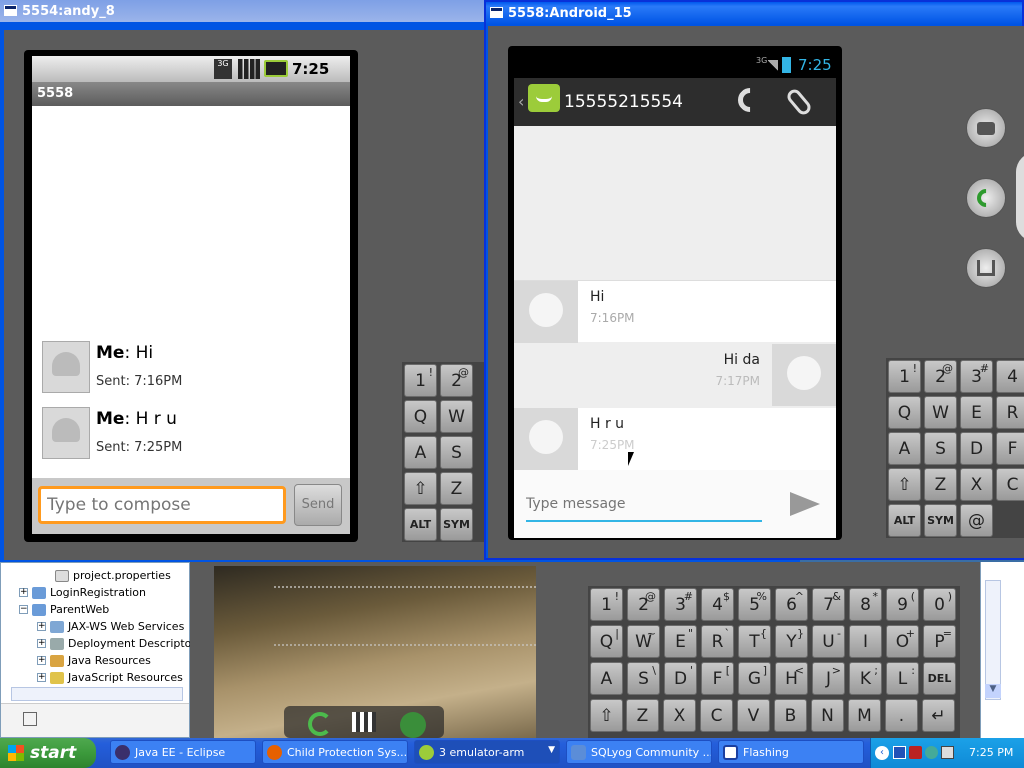  I want to click on key: W ~, so click(643, 641).